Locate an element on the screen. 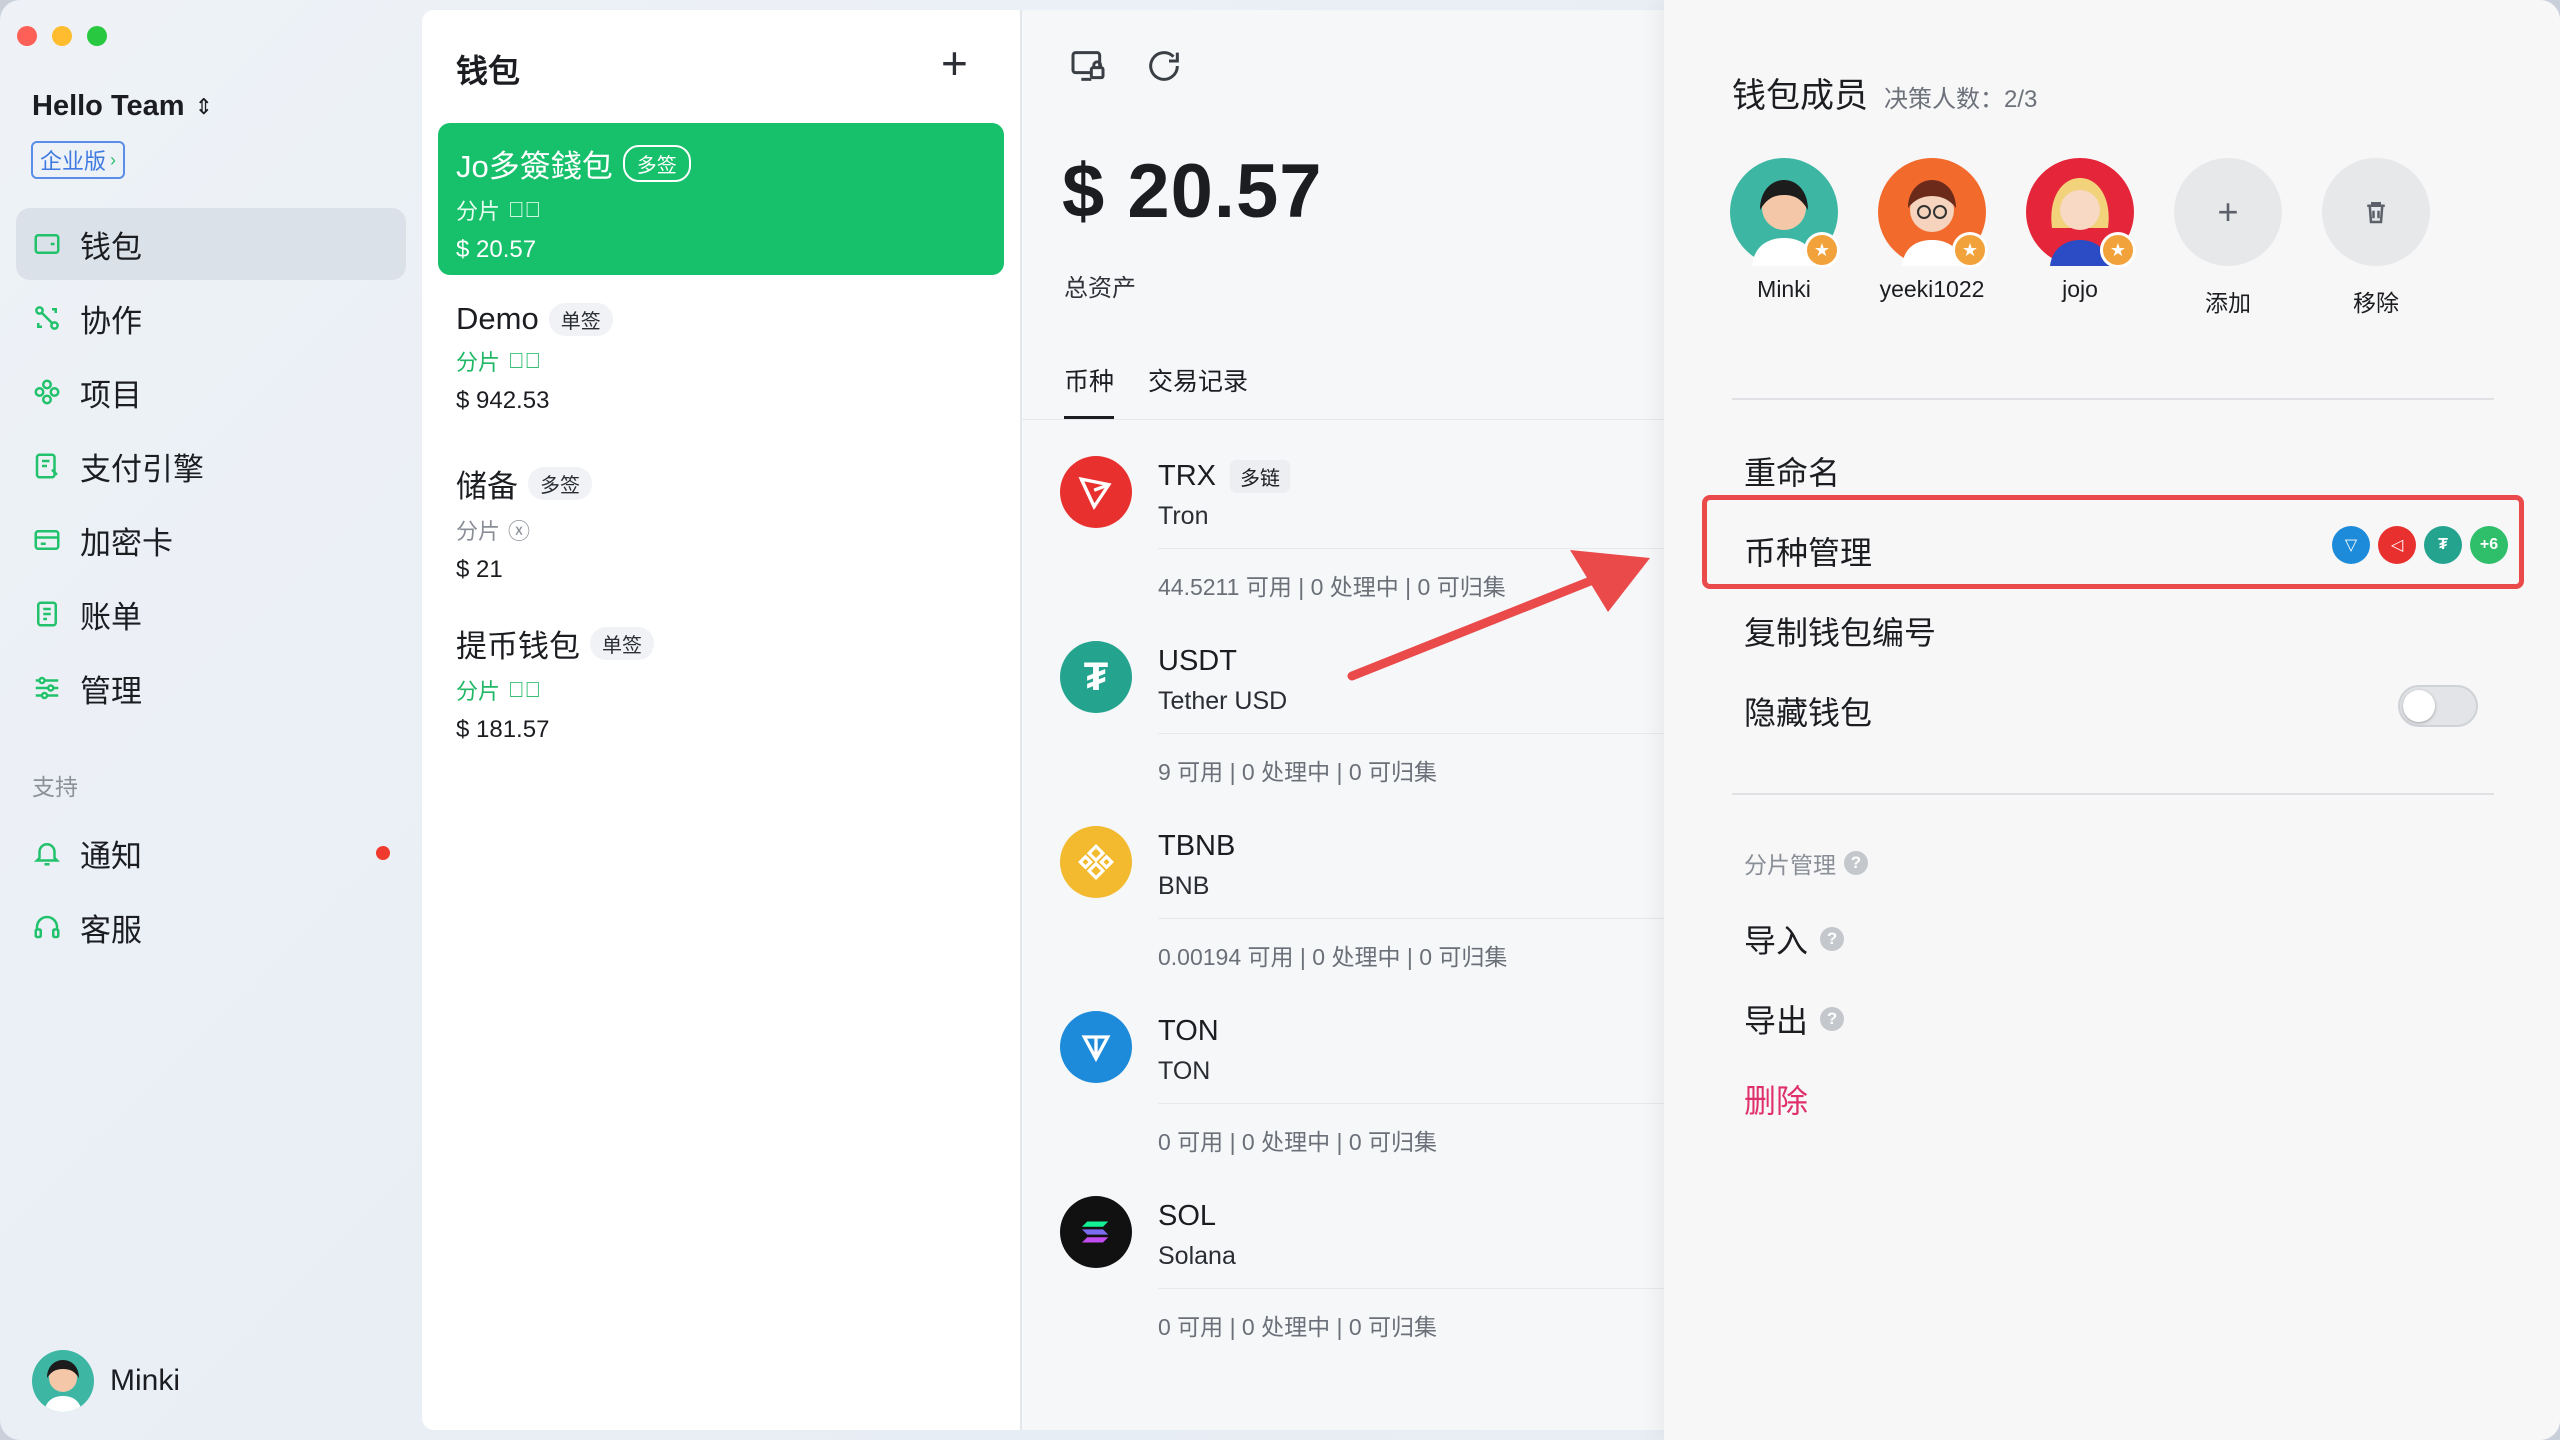 Image resolution: width=2560 pixels, height=1440 pixels. ton-icon is located at coordinates (1096, 1047).